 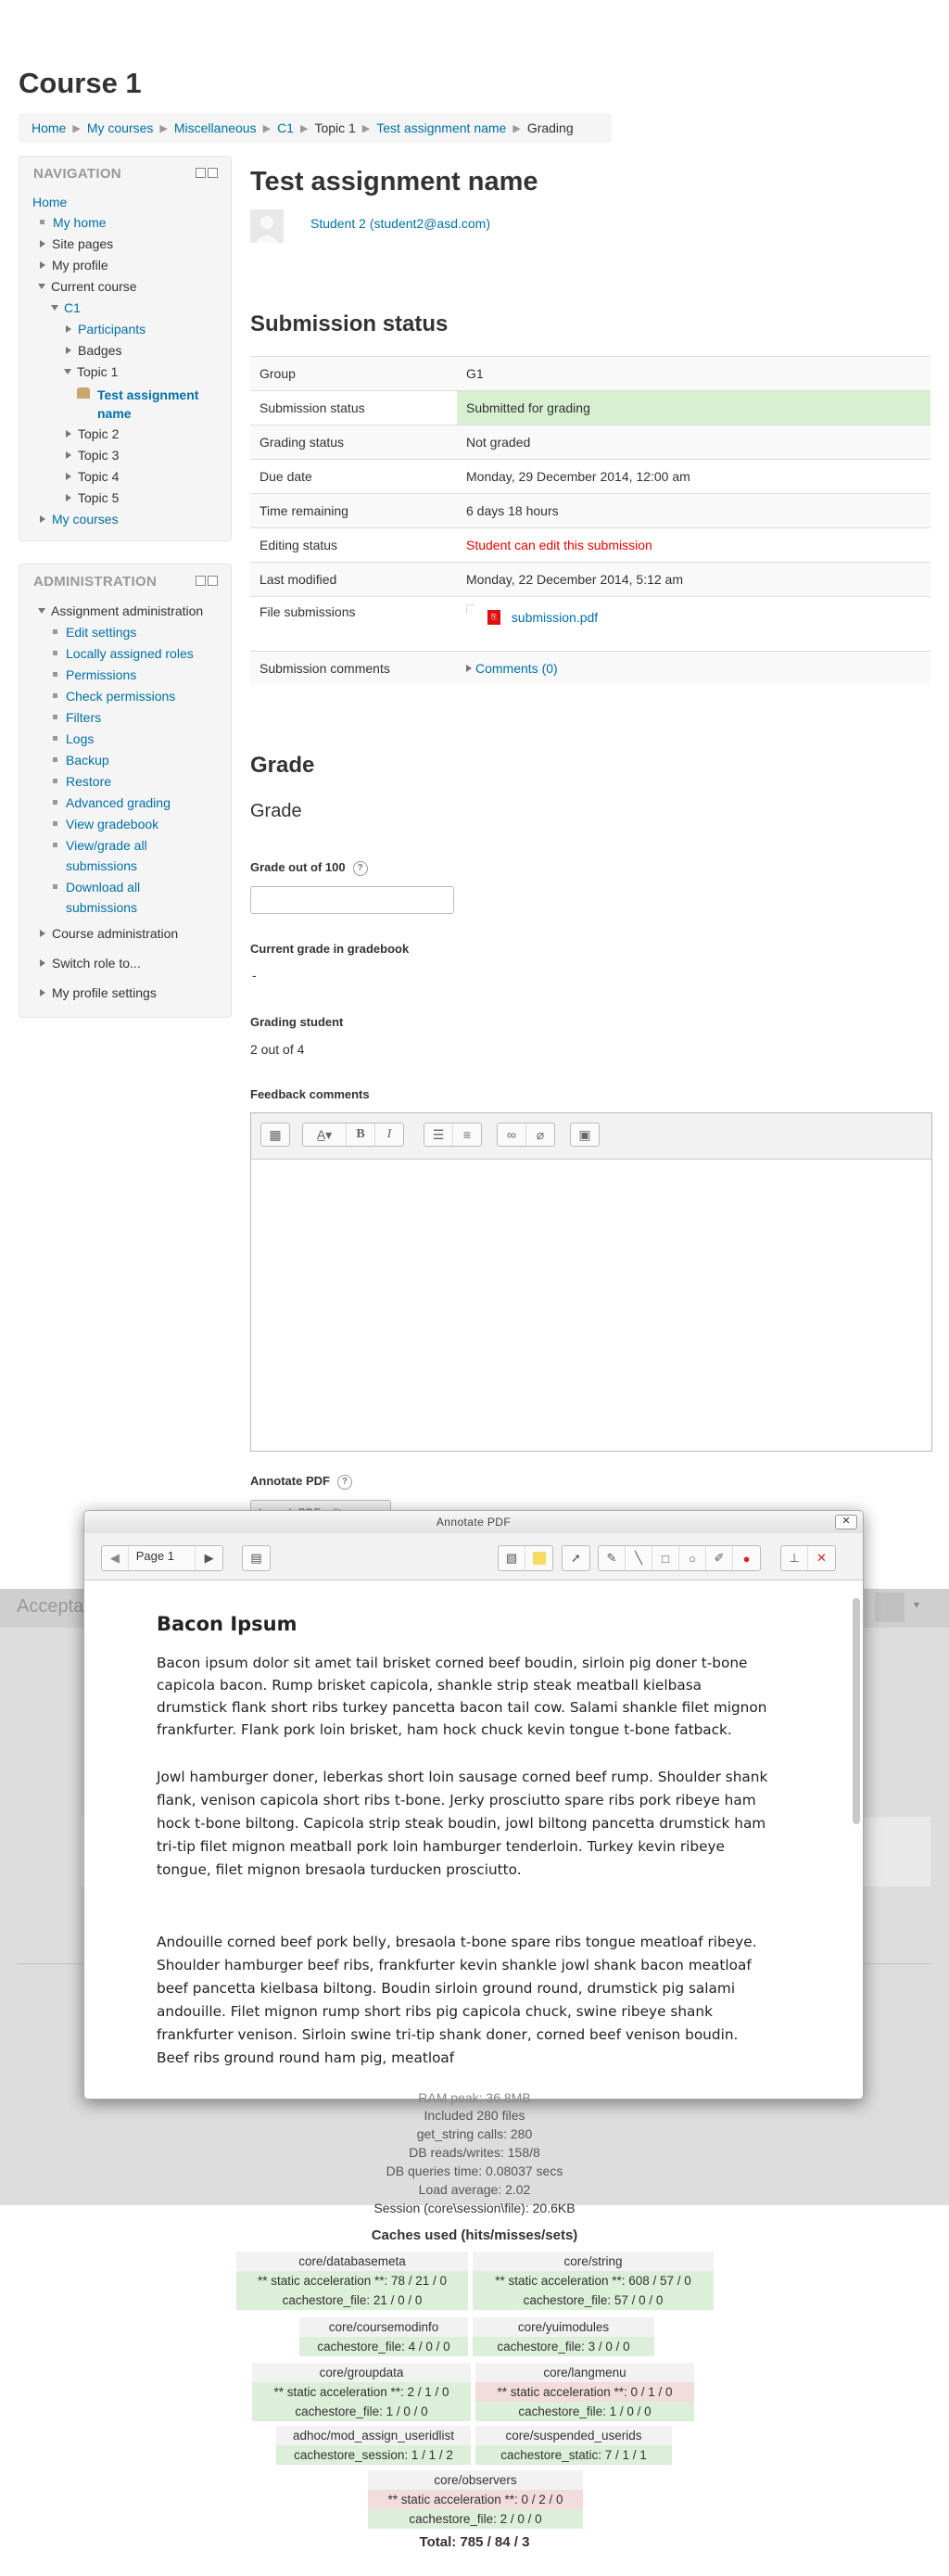 What do you see at coordinates (101, 865) in the screenshot?
I see `admin-view-grade-all-line2: submissions` at bounding box center [101, 865].